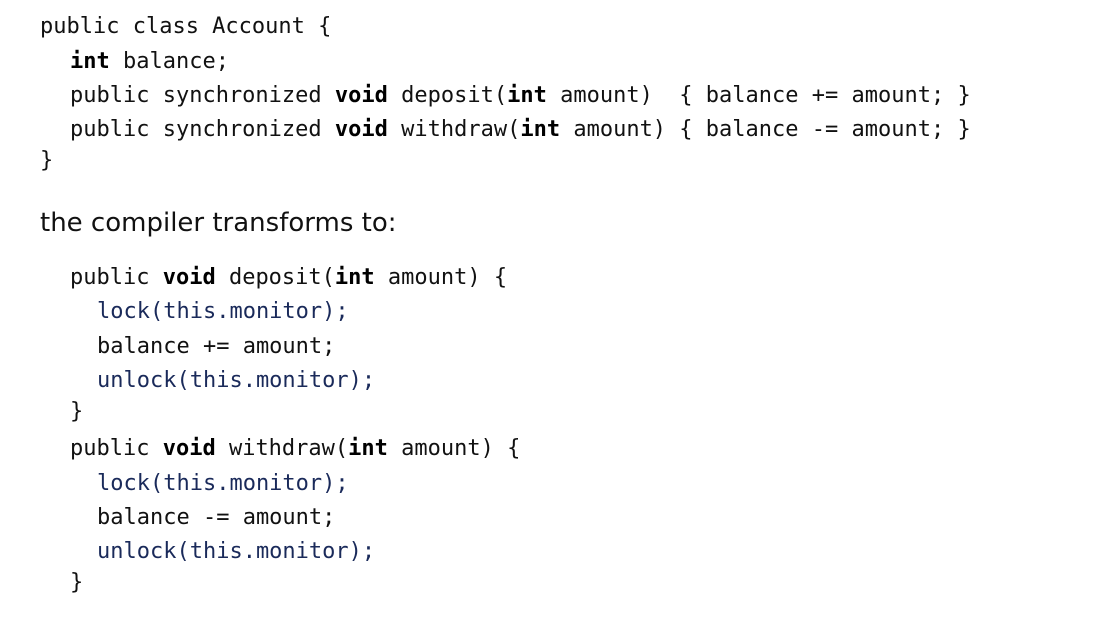  I want to click on withdraw-unlock-call: unlock(this.monitor);, so click(236, 551).